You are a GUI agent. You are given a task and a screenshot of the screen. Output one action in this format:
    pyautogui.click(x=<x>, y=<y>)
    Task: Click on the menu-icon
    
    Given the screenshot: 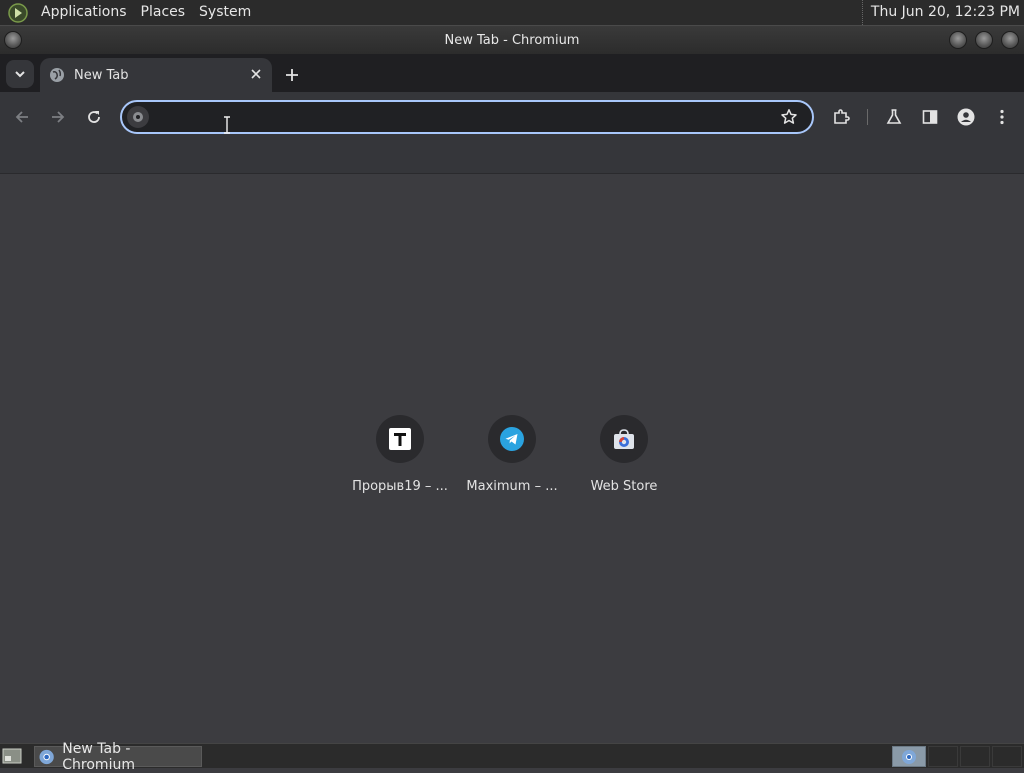 What is the action you would take?
    pyautogui.click(x=1002, y=117)
    